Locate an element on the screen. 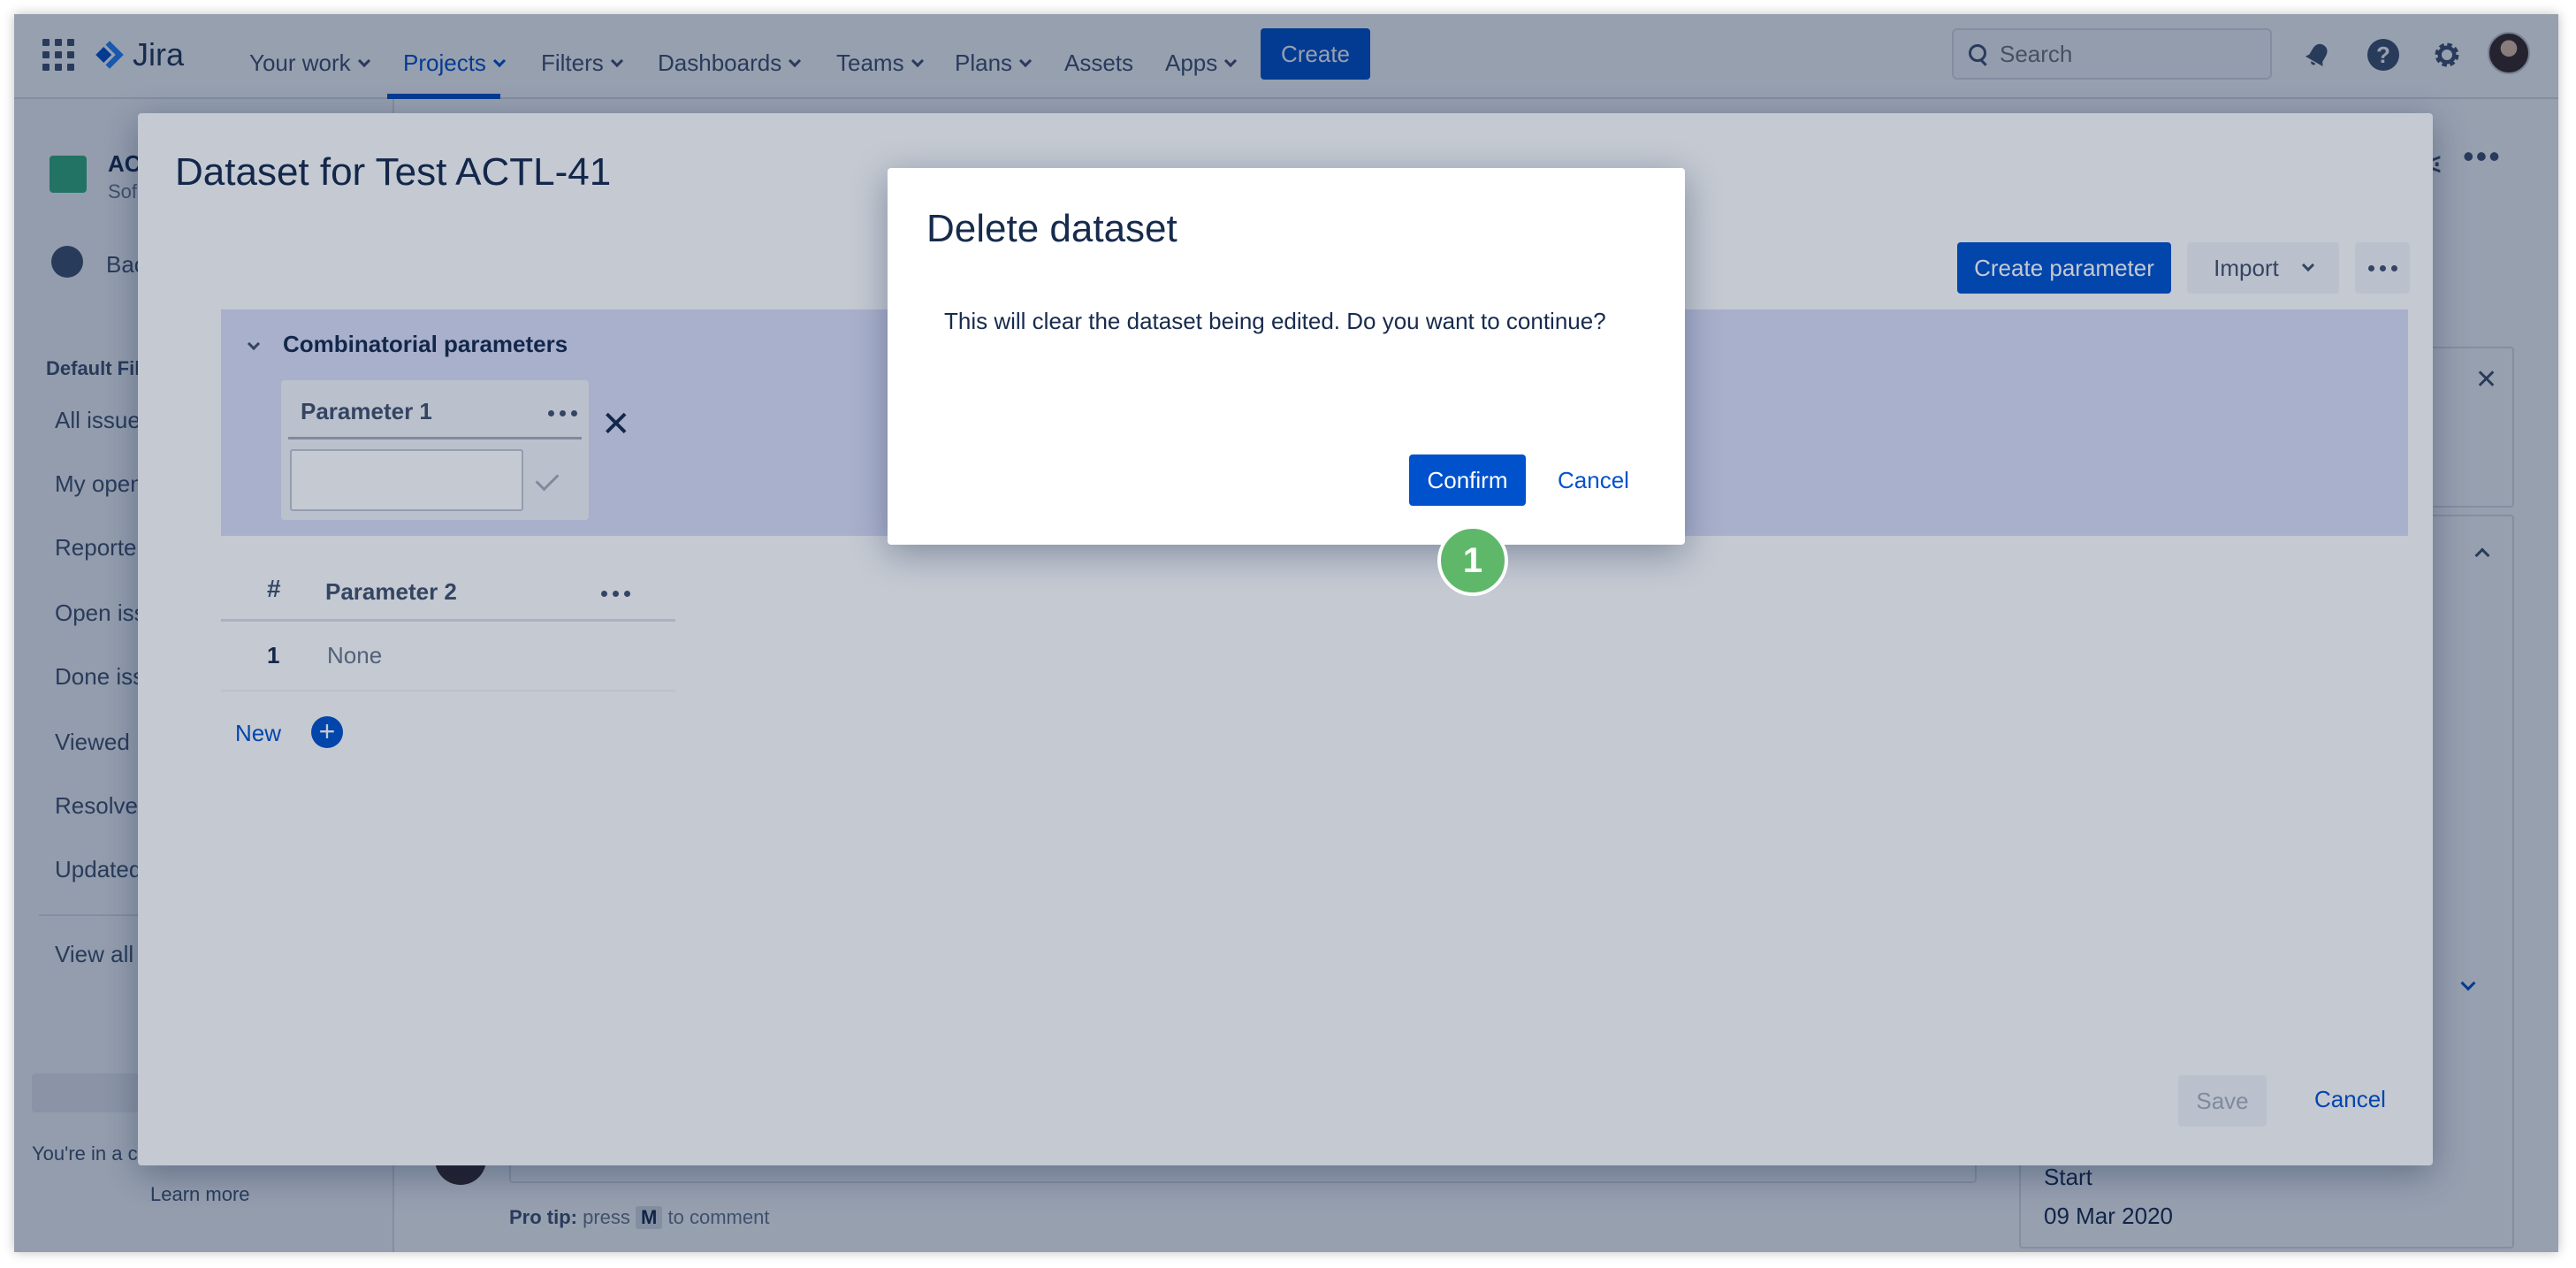  step-marker: 1 is located at coordinates (1472, 560).